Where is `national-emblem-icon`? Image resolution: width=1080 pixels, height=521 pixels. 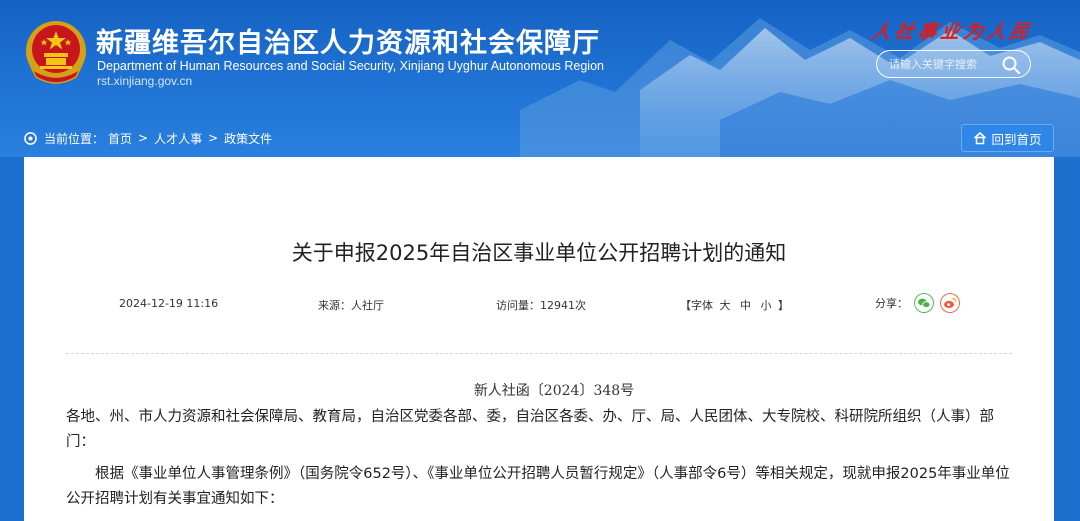 national-emblem-icon is located at coordinates (56, 52).